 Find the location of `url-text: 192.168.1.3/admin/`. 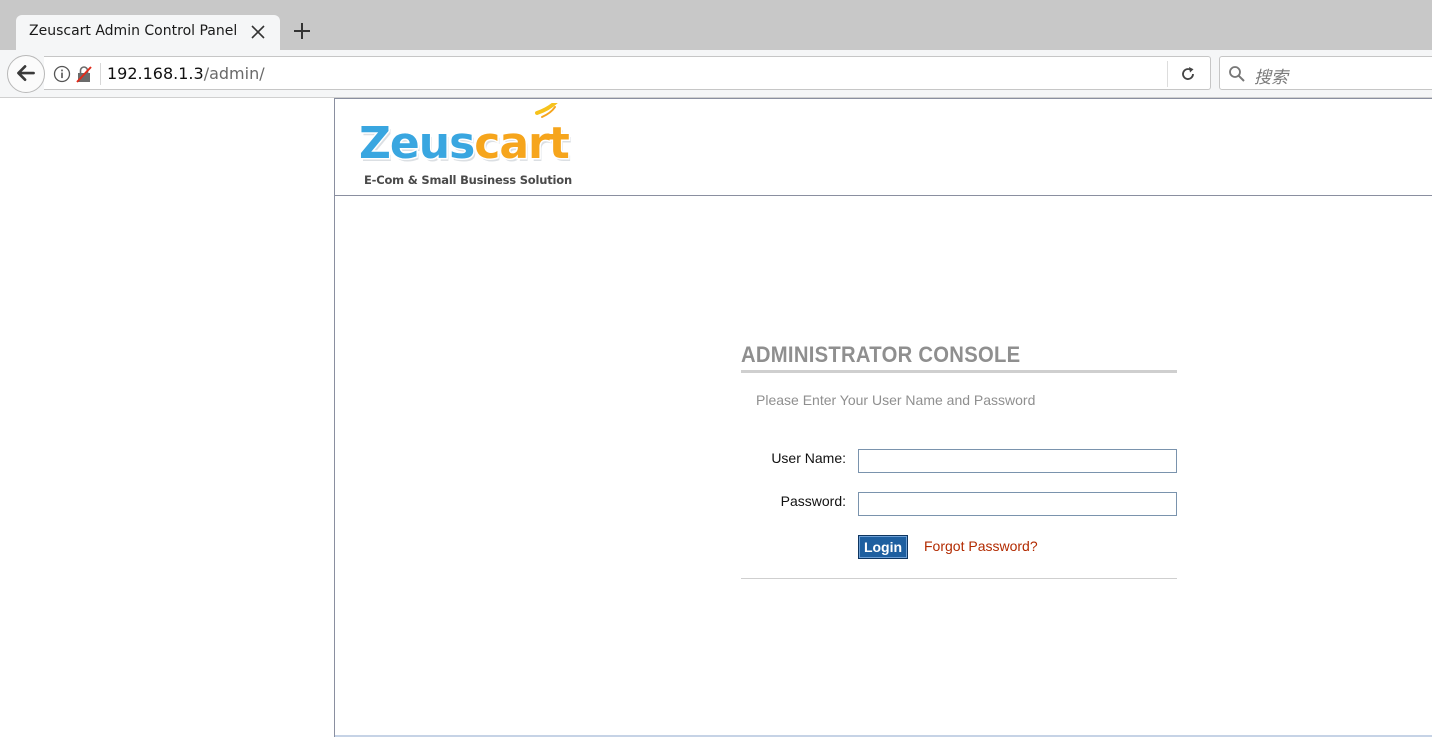

url-text: 192.168.1.3/admin/ is located at coordinates (186, 73).